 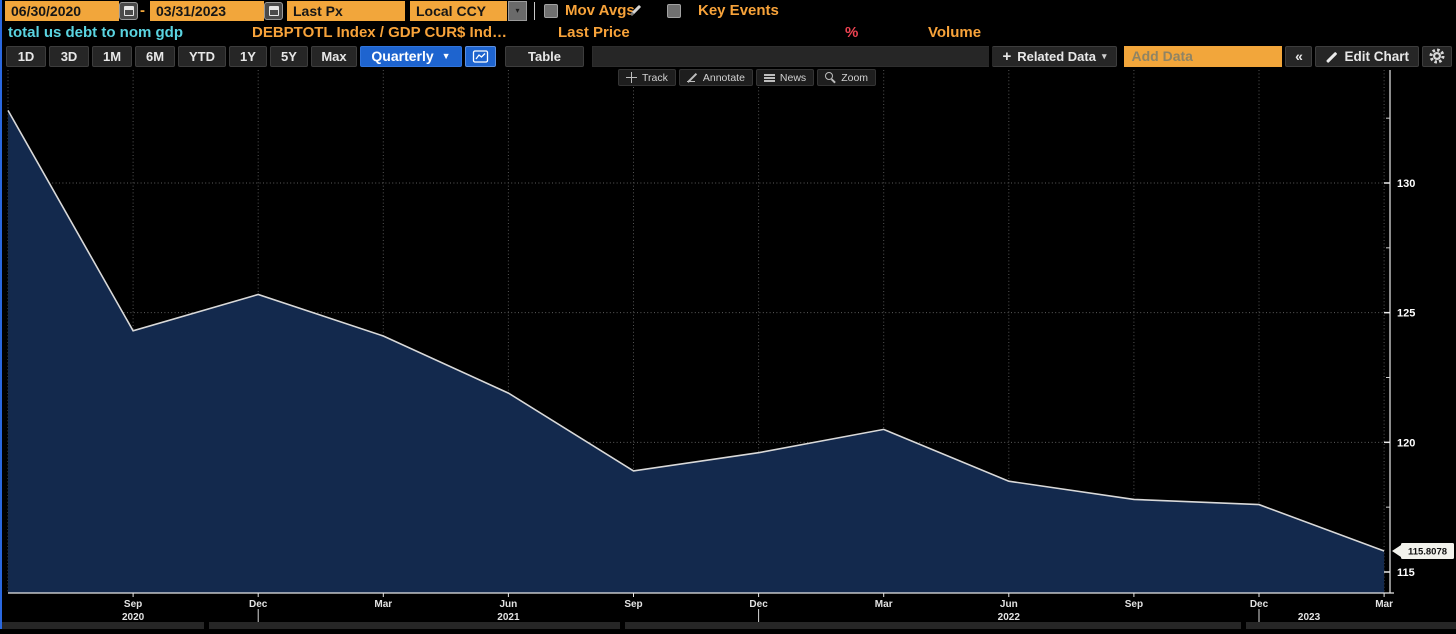 I want to click on currency-selector: Local CCY, so click(x=458, y=11).